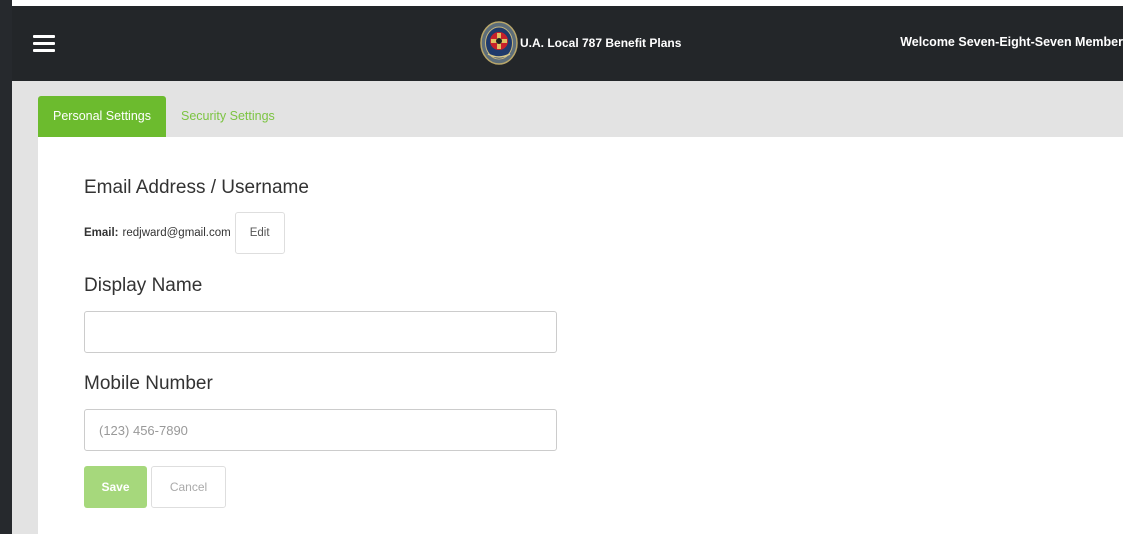 This screenshot has height=534, width=1123. What do you see at coordinates (228, 116) in the screenshot?
I see `tab-security-settings: Security Settings` at bounding box center [228, 116].